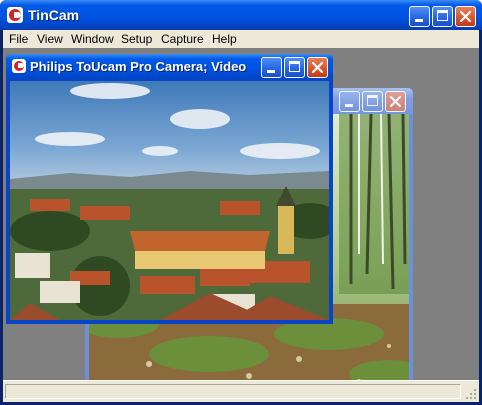  What do you see at coordinates (138, 66) in the screenshot?
I see `camera-window-title: Philips ToUcam Pro Camera; Video` at bounding box center [138, 66].